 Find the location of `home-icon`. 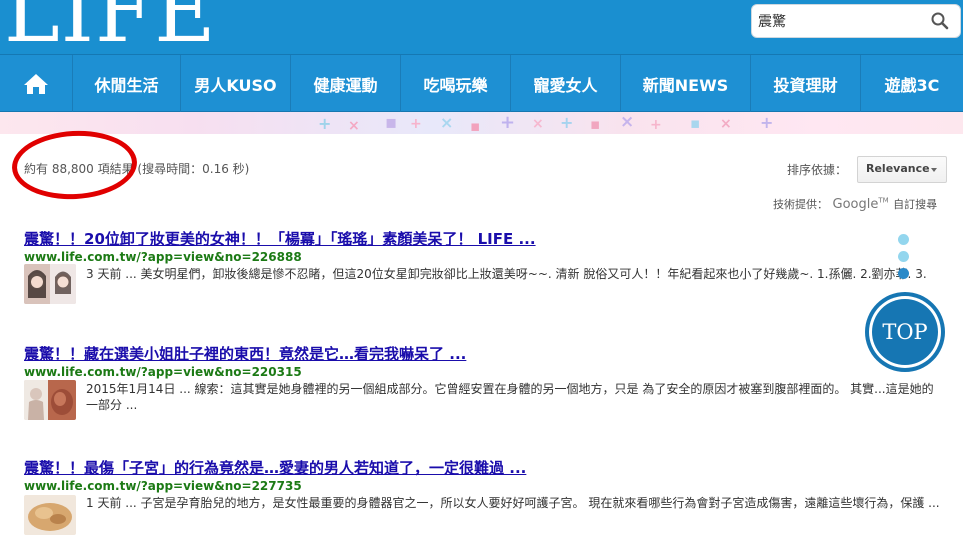

home-icon is located at coordinates (36, 84).